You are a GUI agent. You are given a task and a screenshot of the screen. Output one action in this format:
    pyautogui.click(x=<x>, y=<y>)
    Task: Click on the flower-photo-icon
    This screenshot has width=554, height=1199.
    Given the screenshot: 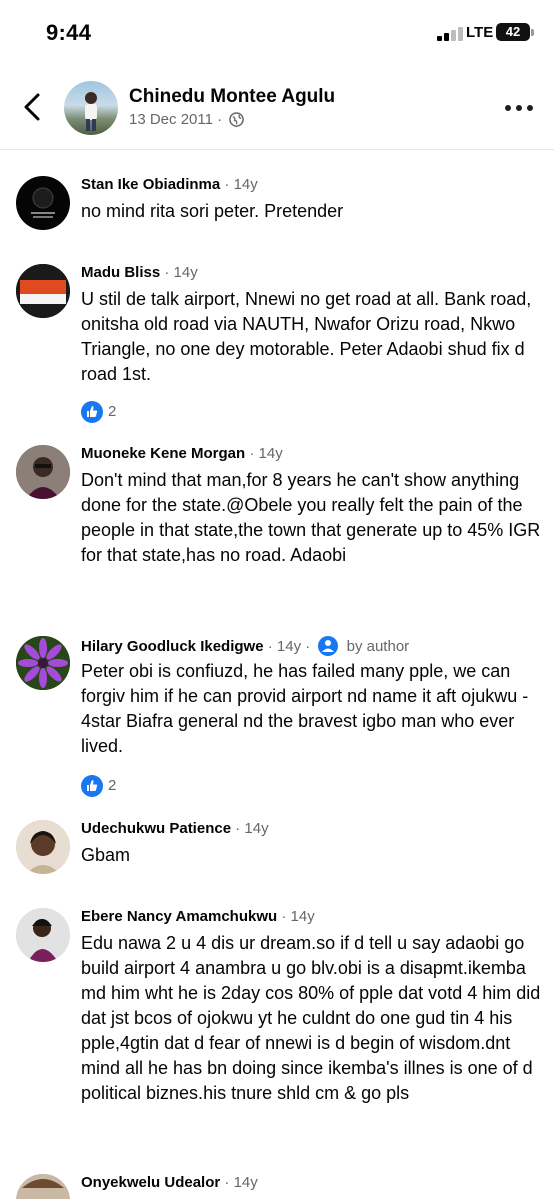 What is the action you would take?
    pyautogui.click(x=43, y=663)
    